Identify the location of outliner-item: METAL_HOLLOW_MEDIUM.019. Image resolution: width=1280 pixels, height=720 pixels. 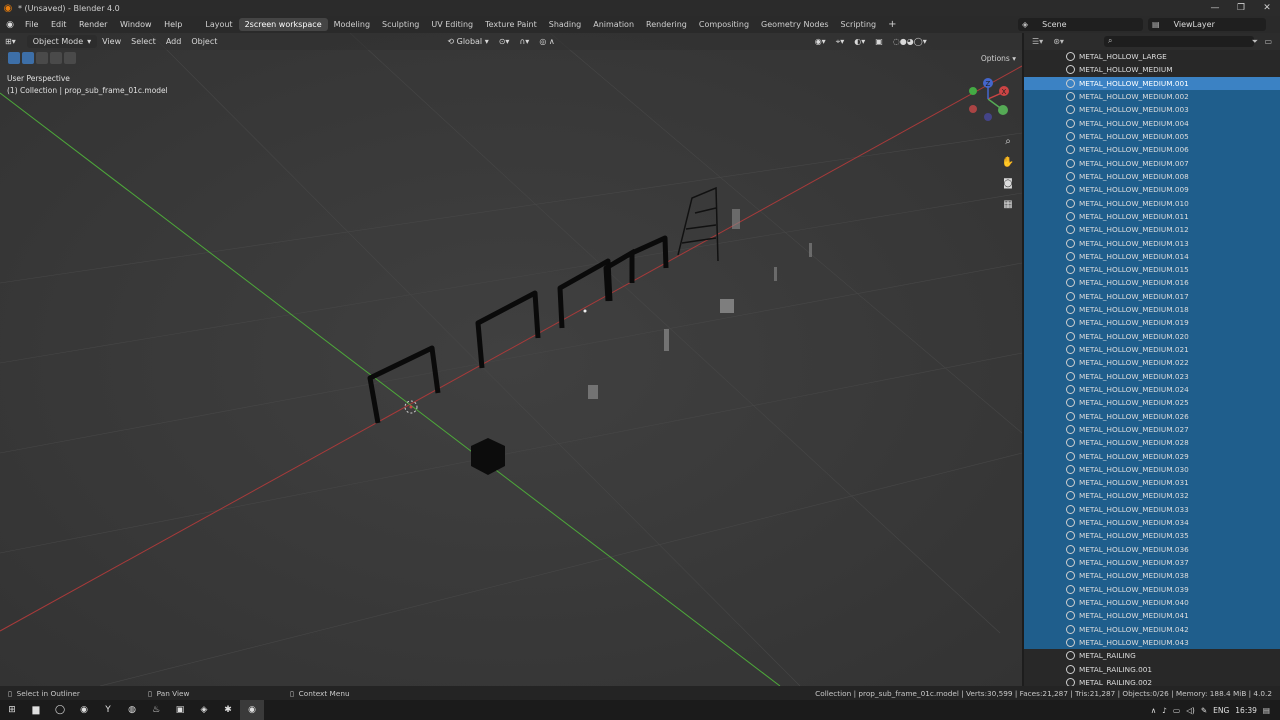
(1152, 323).